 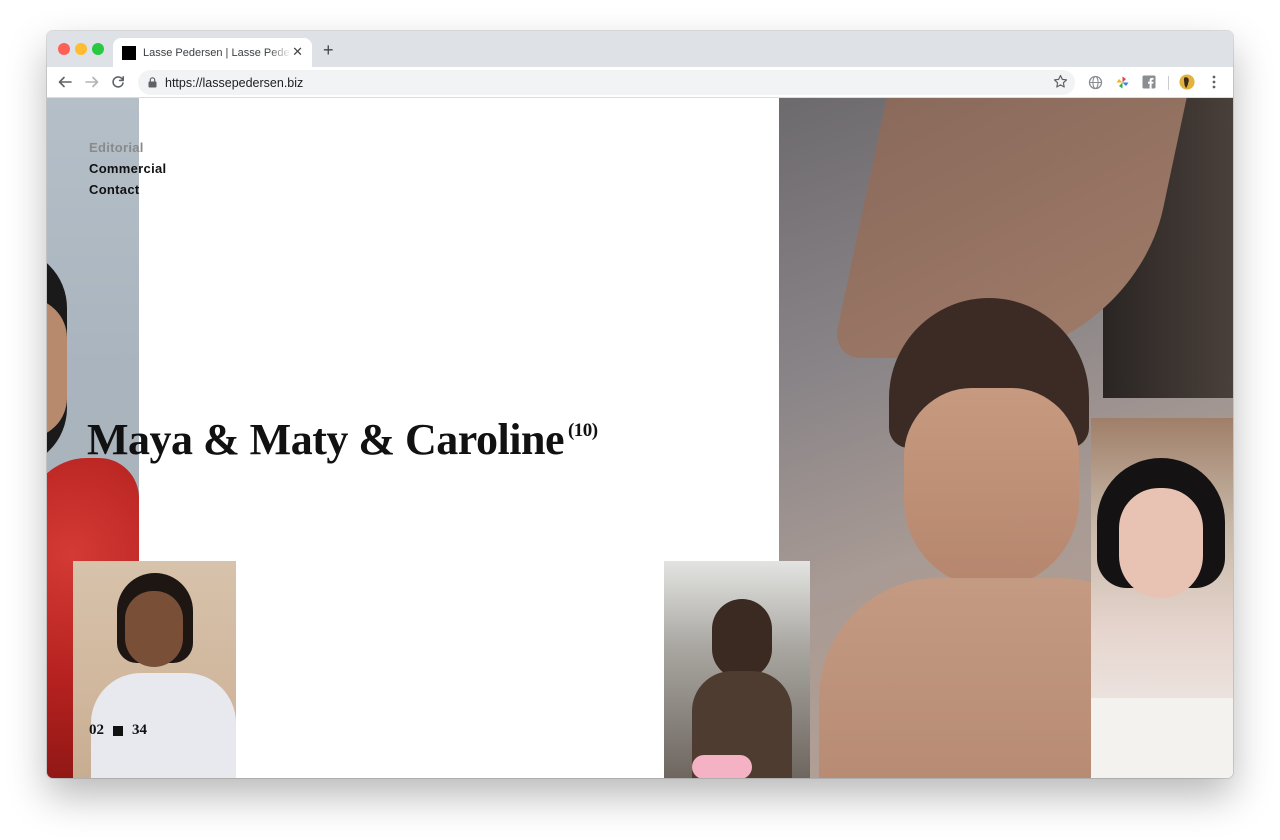 I want to click on tab-title: Lasse Pedersen | Lasse Pedersen, so click(x=217, y=52).